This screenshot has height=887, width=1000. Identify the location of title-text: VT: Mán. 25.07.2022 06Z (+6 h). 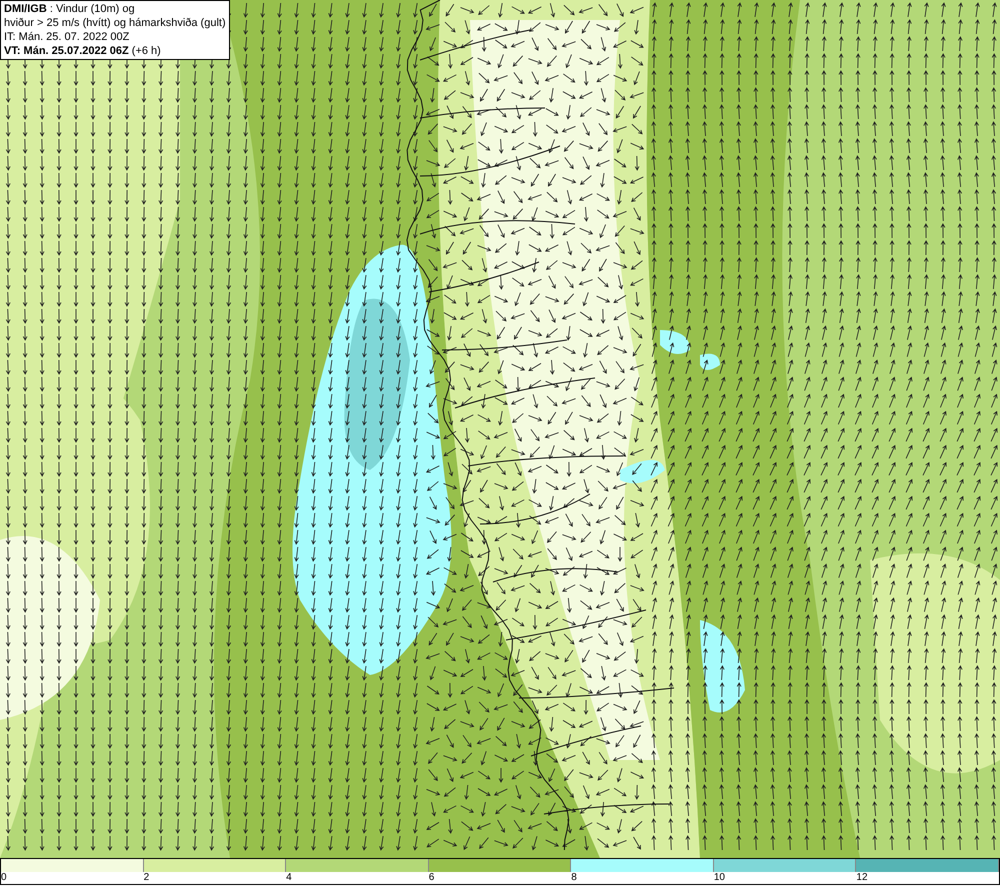
(83, 51).